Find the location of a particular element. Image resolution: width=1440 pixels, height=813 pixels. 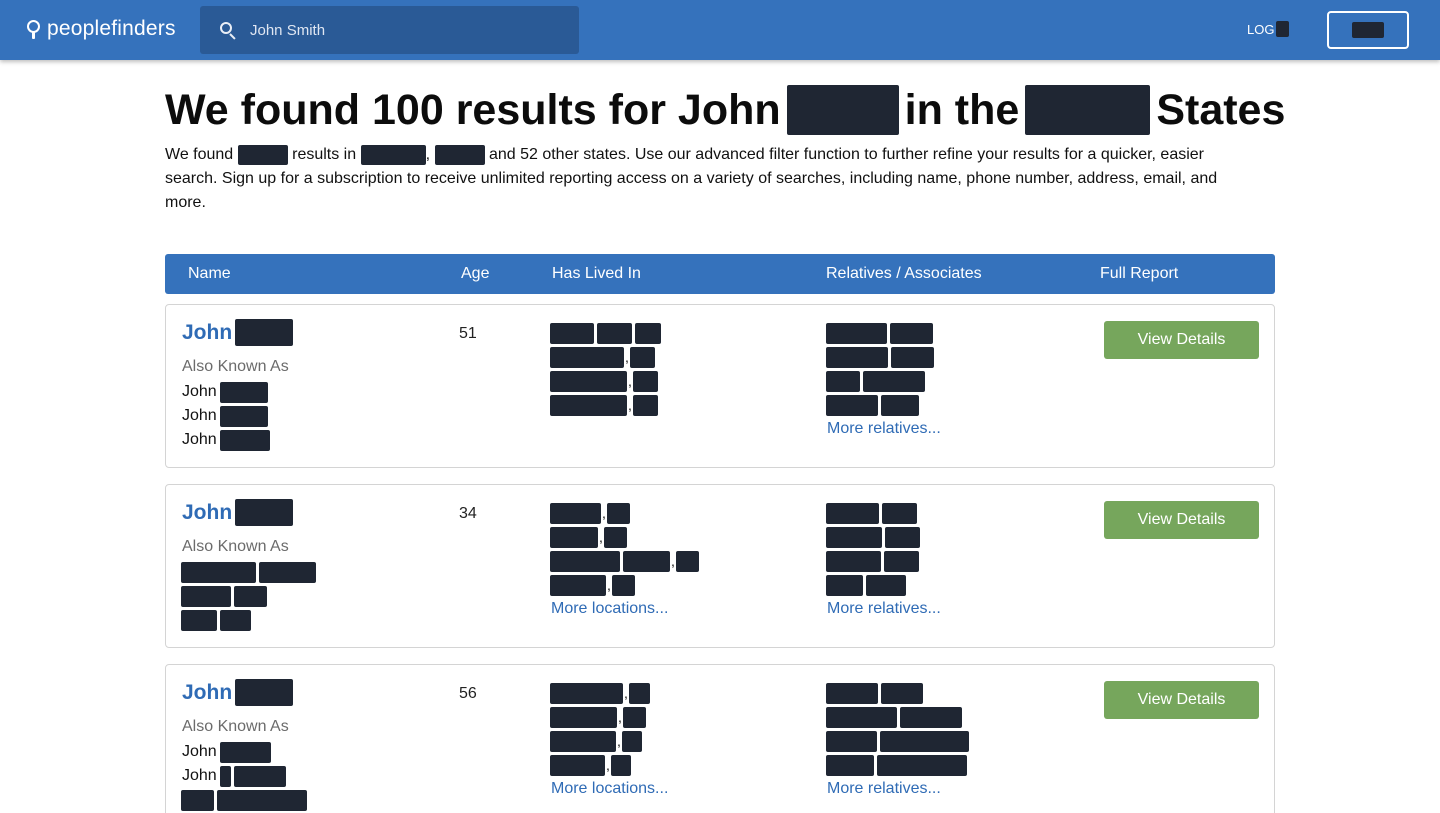

top-navbar: peoplefinders LOG is located at coordinates (720, 30).